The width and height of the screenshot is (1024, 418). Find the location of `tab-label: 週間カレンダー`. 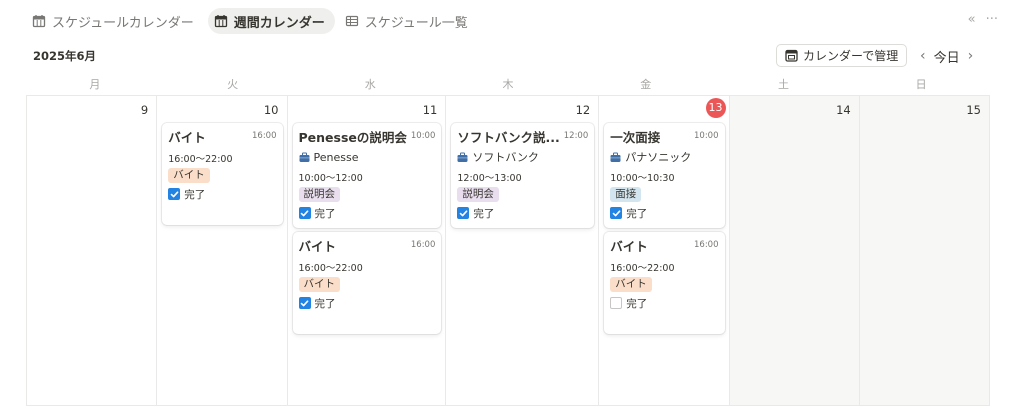

tab-label: 週間カレンダー is located at coordinates (279, 23).